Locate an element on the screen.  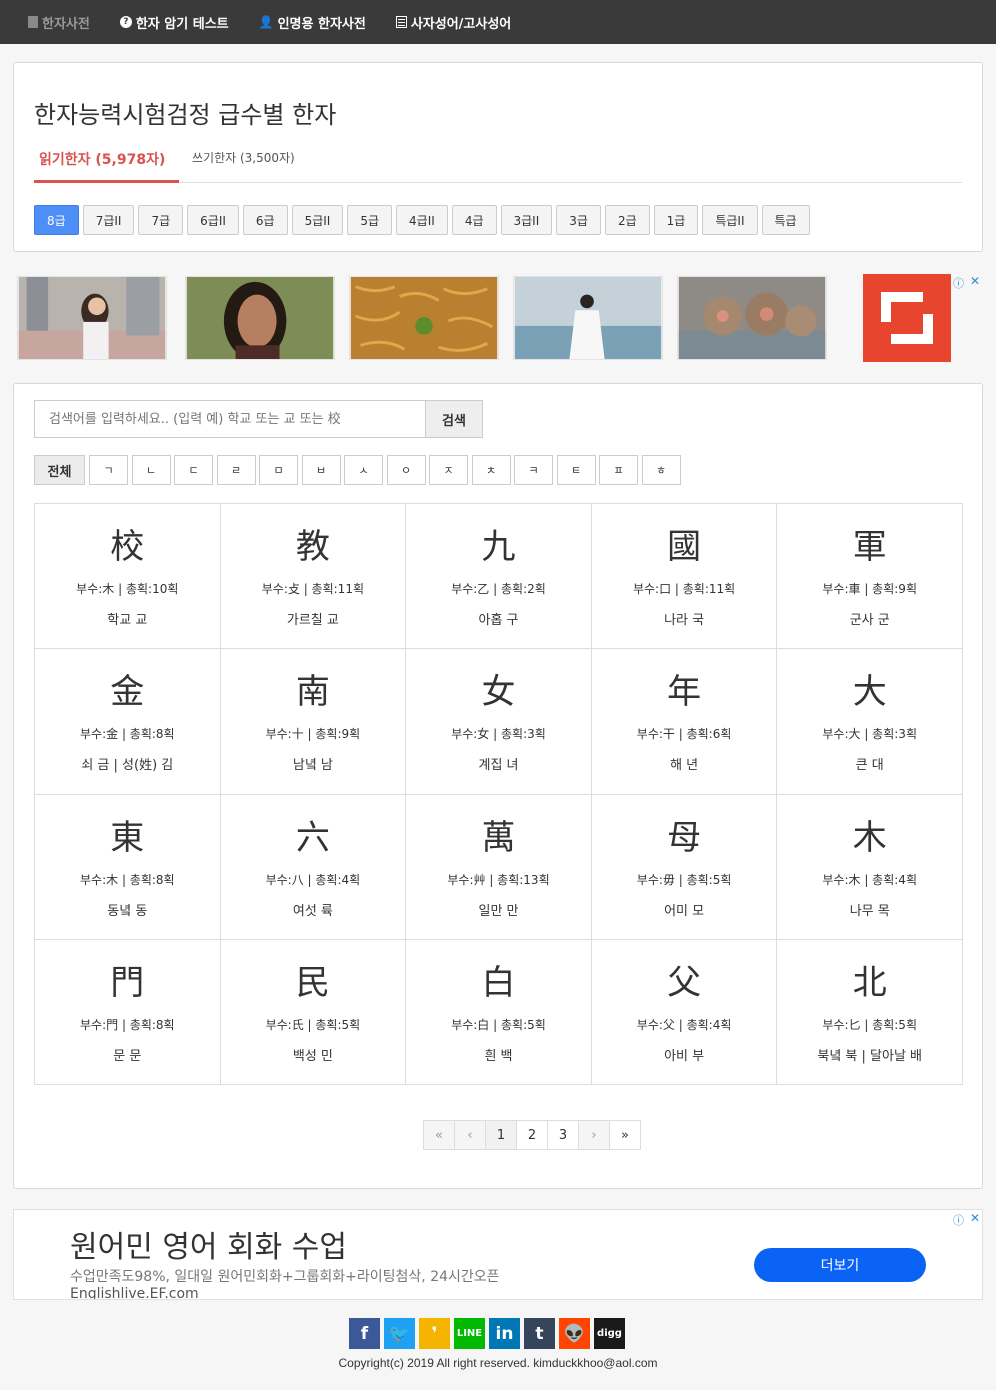
page-button-2: 2 is located at coordinates (532, 1135).